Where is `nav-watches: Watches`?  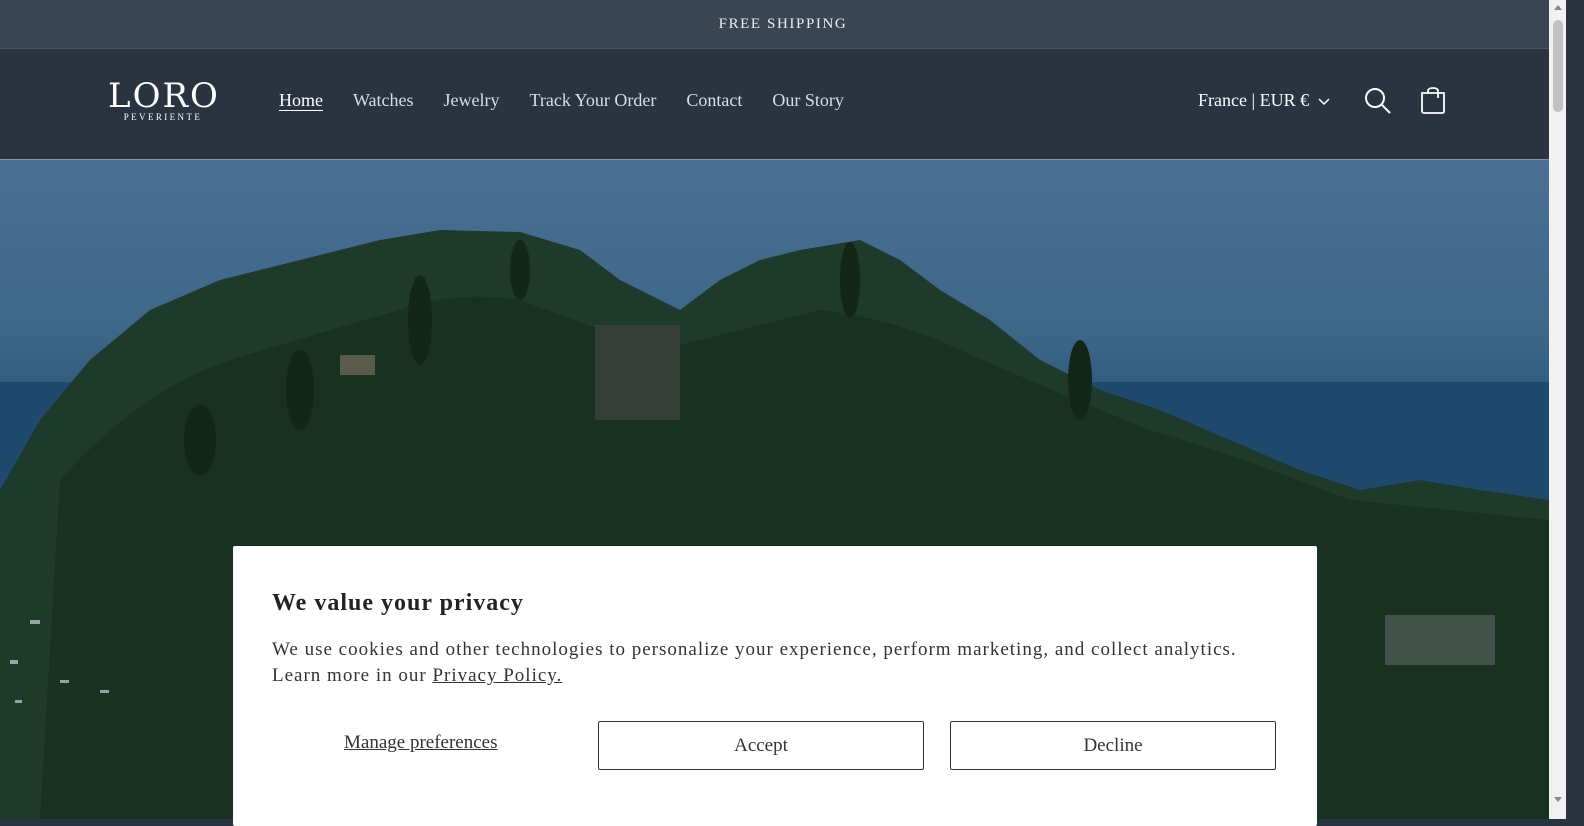 nav-watches: Watches is located at coordinates (383, 100).